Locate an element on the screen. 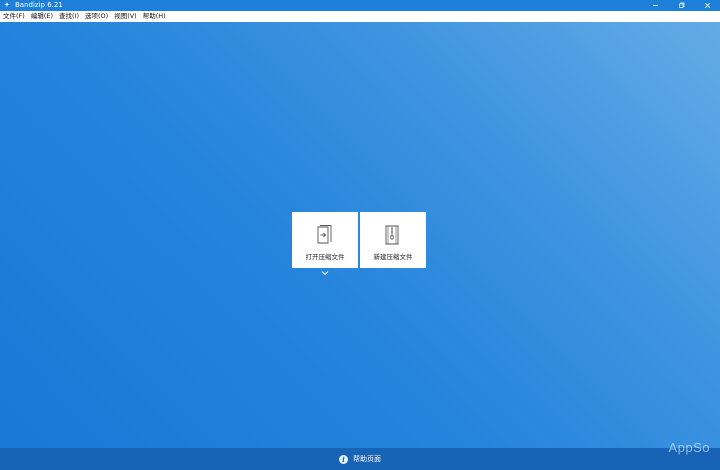  app-icon: ✦ is located at coordinates (7, 5).